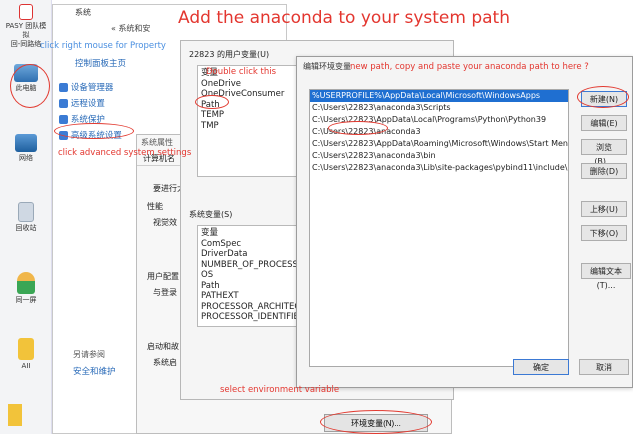  I want to click on desktop-item-label: 同一屏, so click(26, 300).